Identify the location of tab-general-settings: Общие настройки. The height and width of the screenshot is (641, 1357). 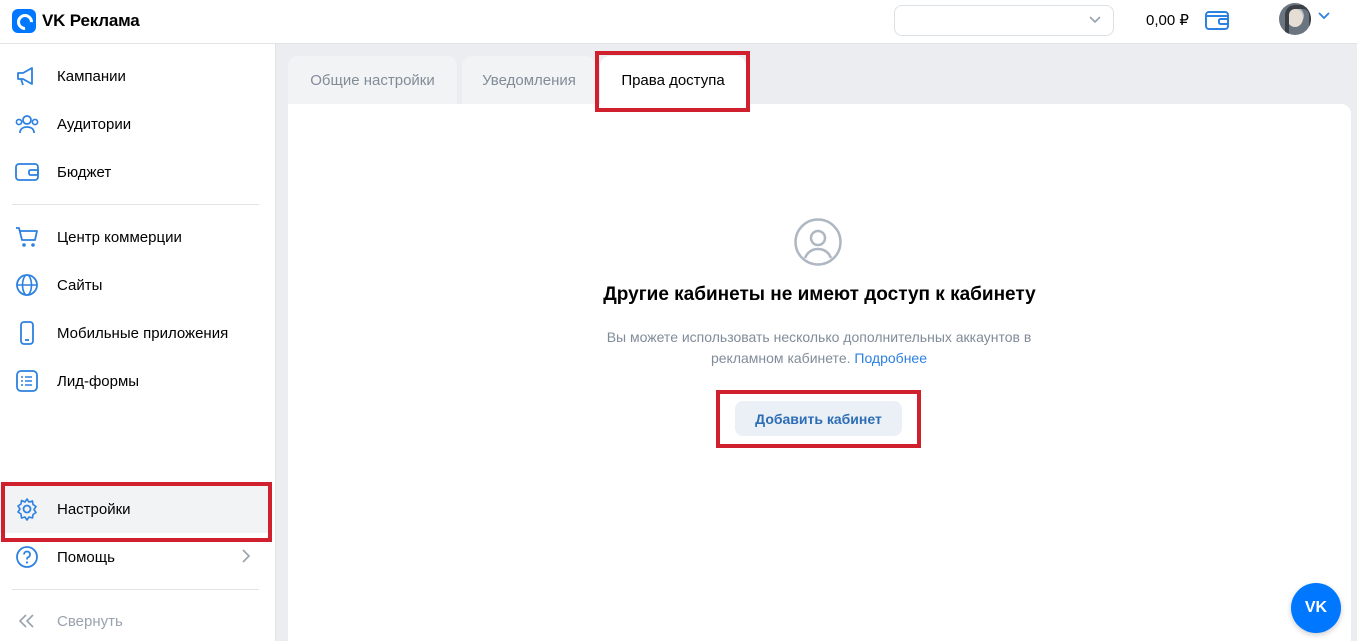
(372, 80).